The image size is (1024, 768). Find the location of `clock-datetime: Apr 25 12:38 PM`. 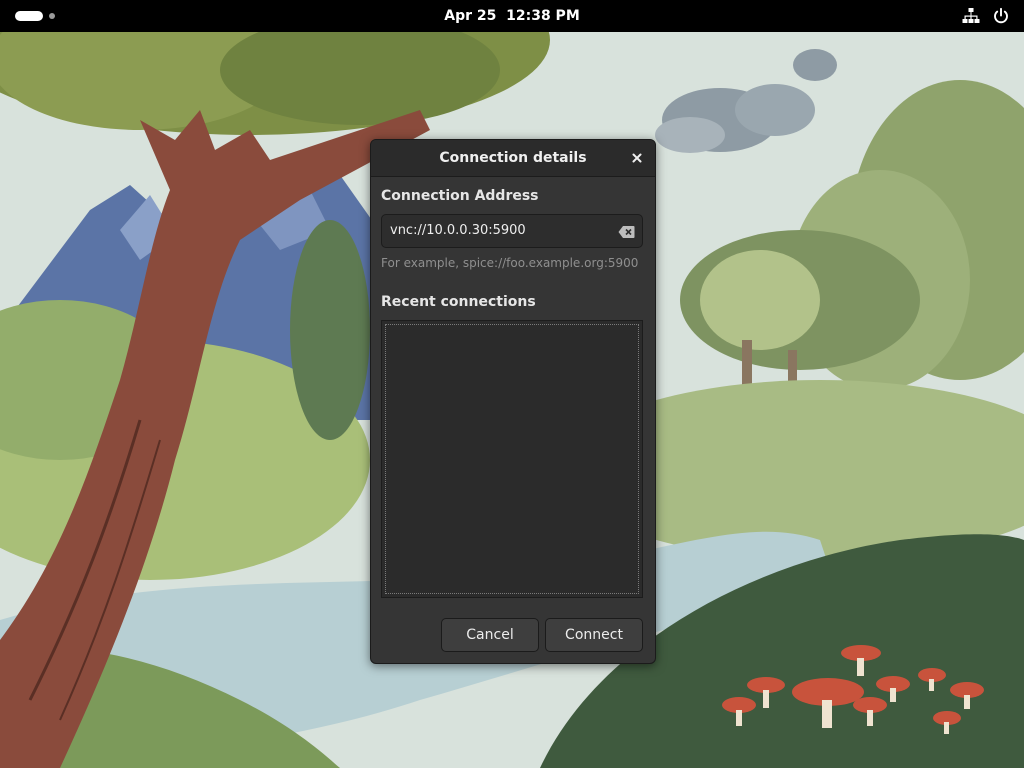

clock-datetime: Apr 25 12:38 PM is located at coordinates (512, 16).